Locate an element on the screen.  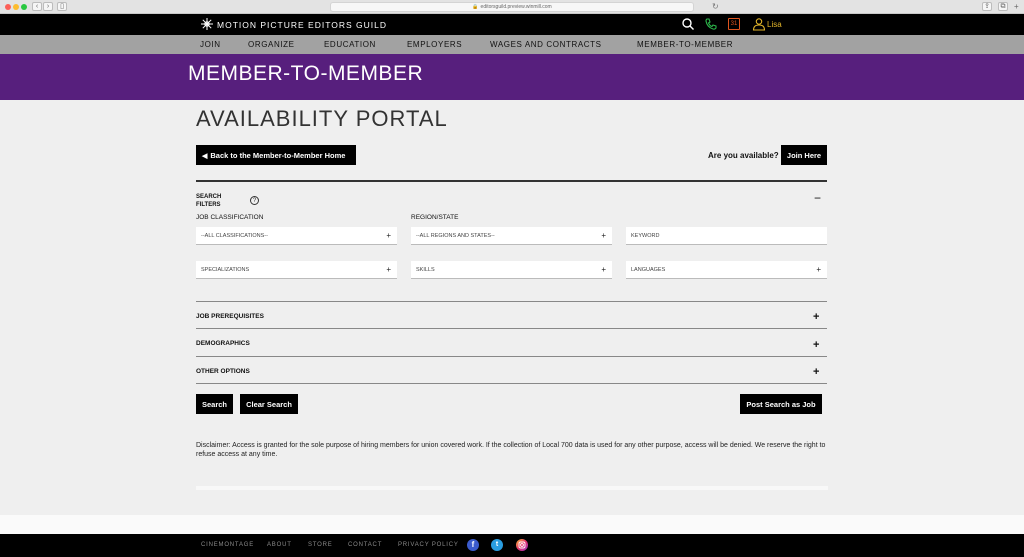
footer-link-store: STORE is located at coordinates (320, 545).